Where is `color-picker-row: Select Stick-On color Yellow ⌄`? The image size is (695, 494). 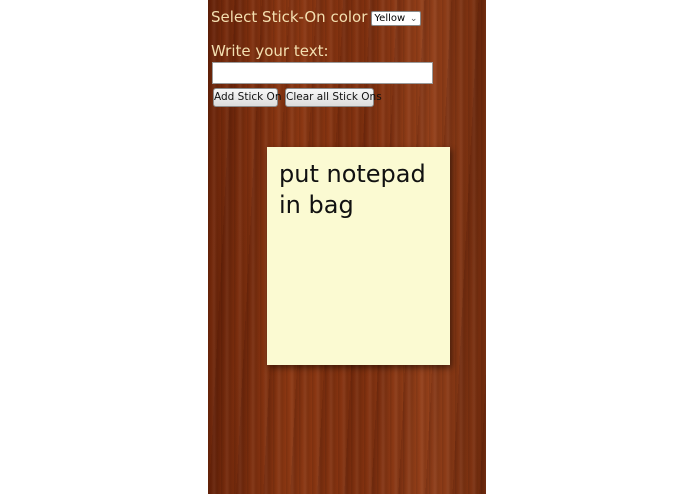 color-picker-row: Select Stick-On color Yellow ⌄ is located at coordinates (316, 17).